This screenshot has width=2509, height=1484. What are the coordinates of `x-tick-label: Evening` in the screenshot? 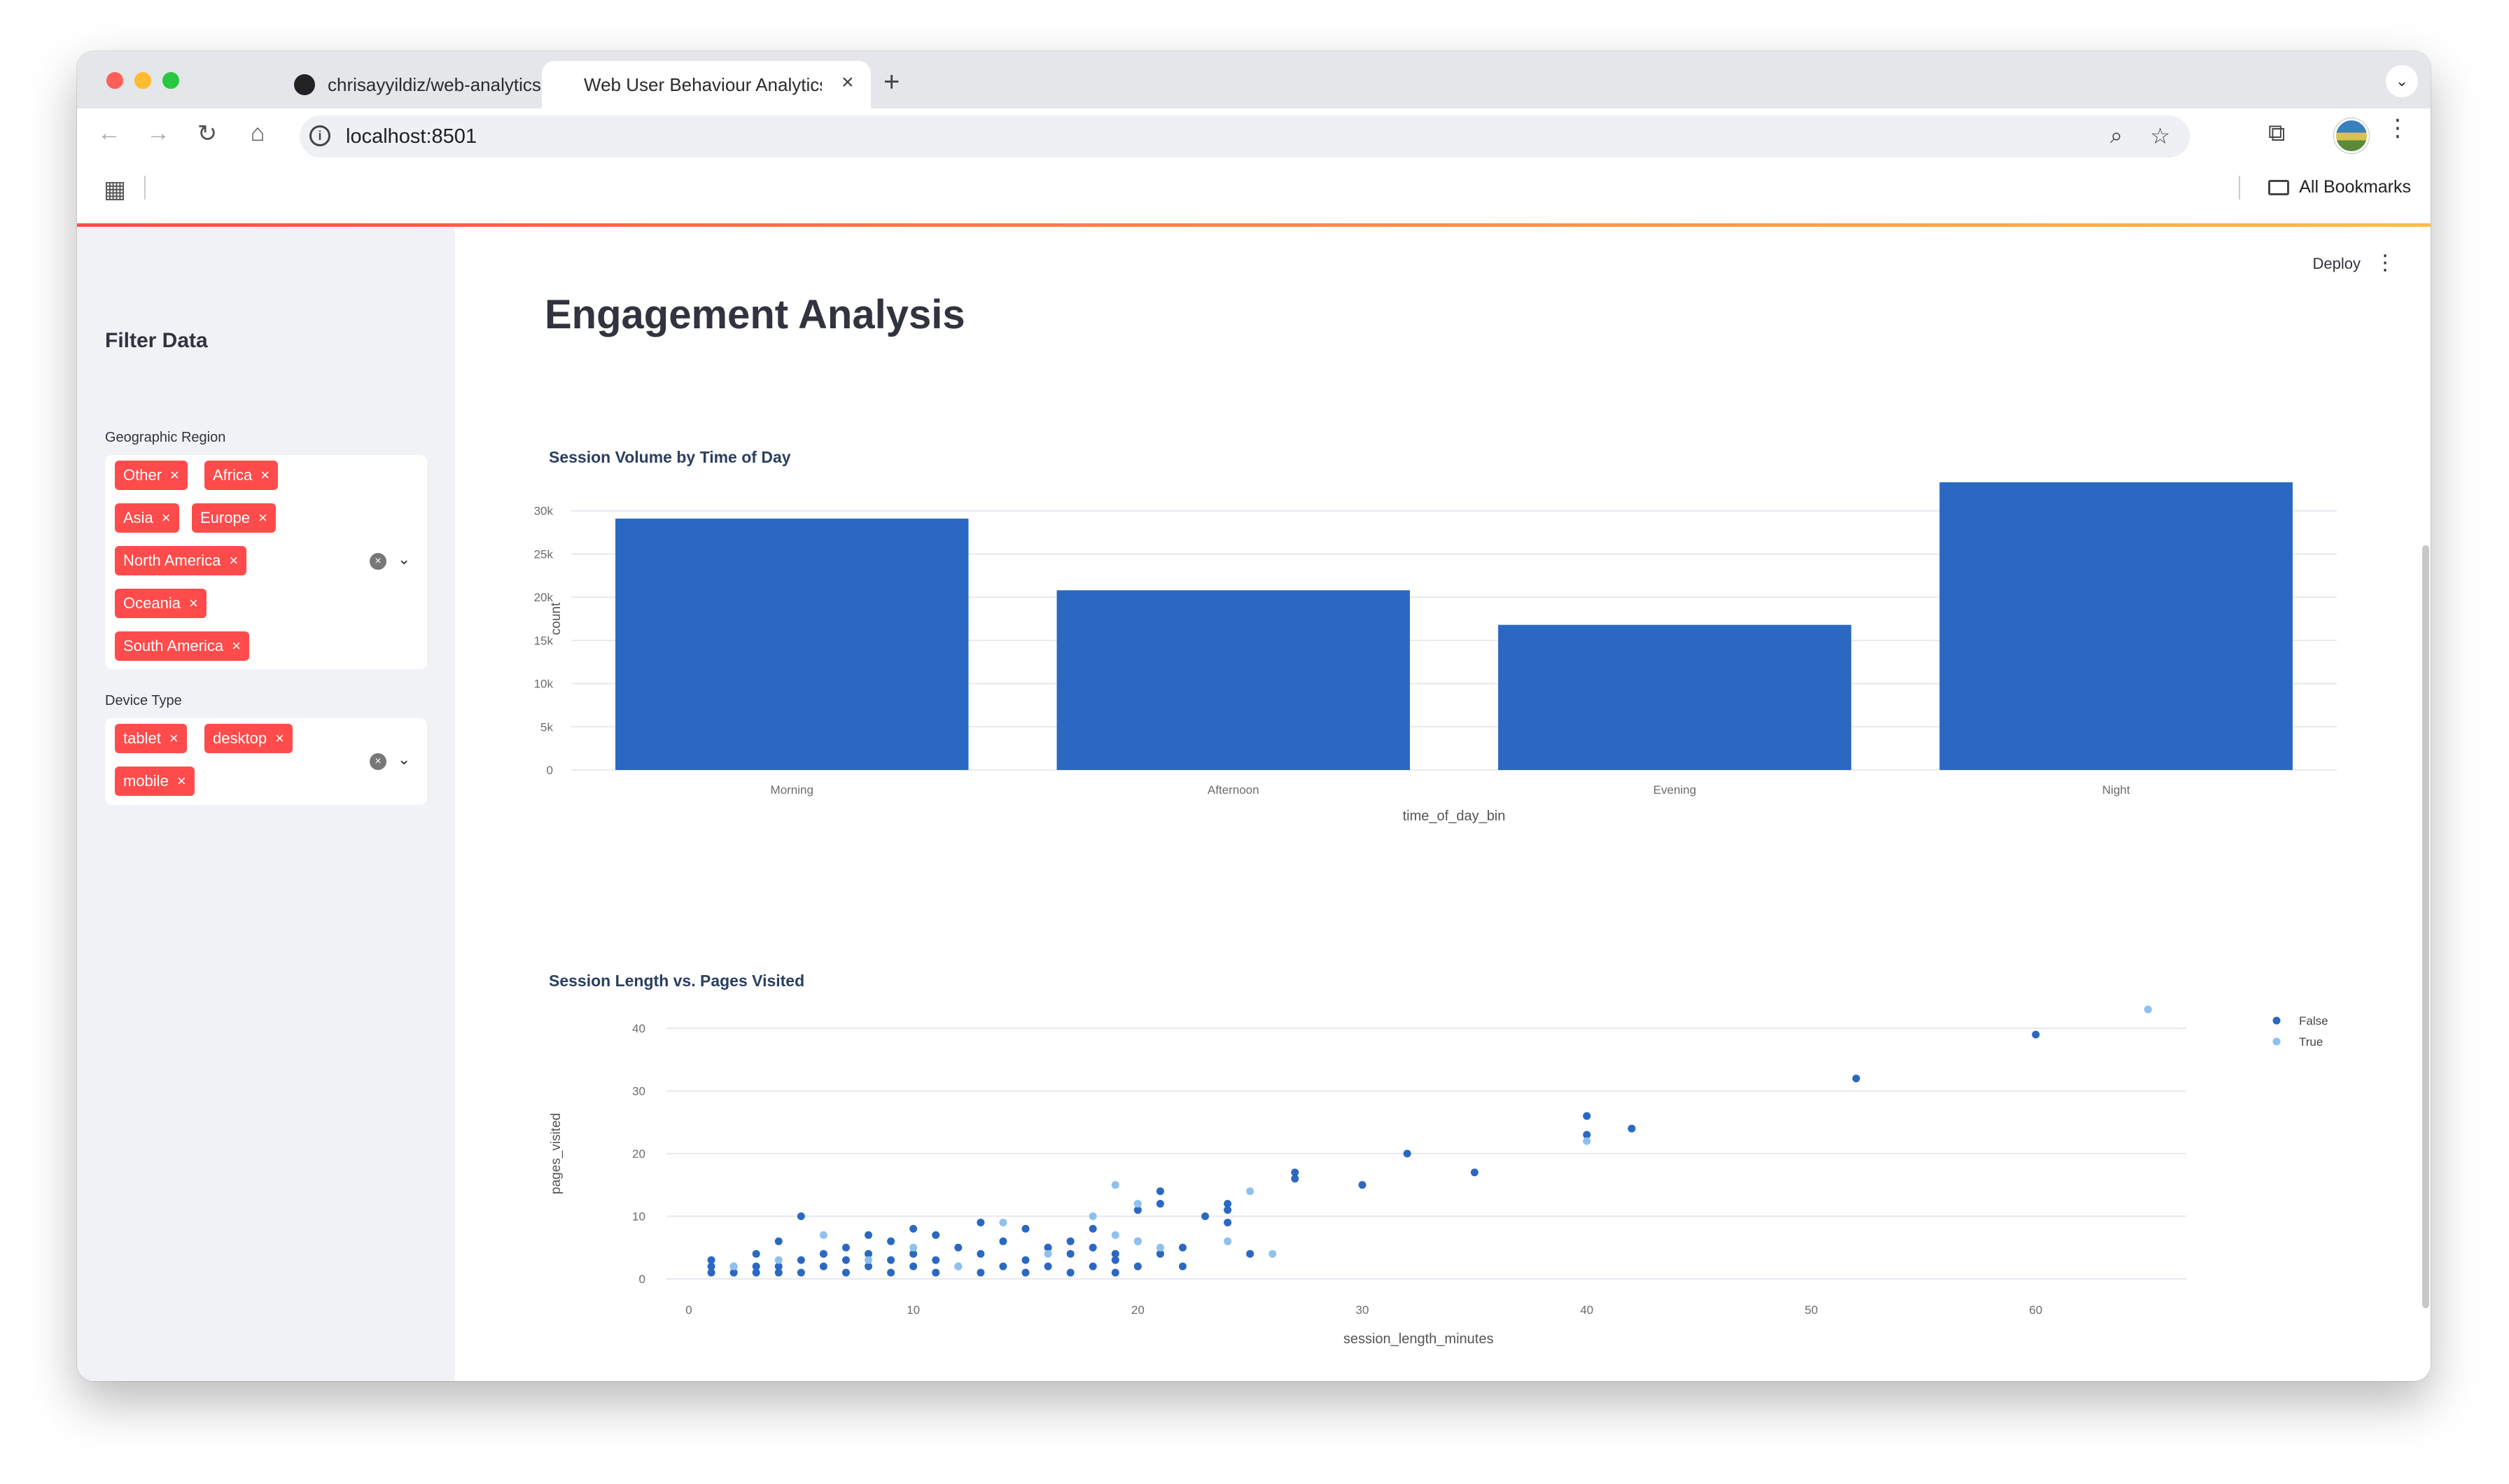 It's located at (1675, 790).